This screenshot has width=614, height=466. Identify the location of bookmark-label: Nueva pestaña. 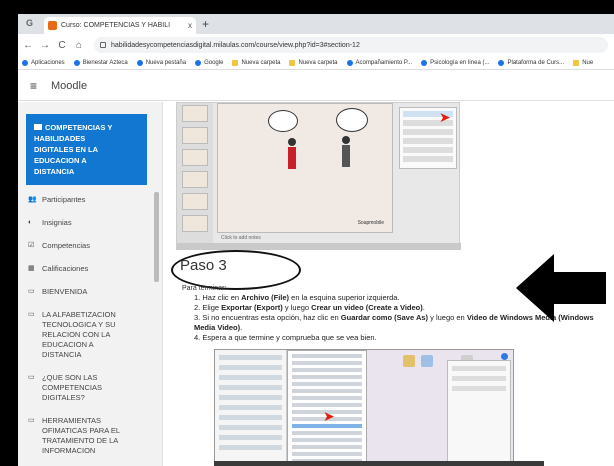
(166, 62).